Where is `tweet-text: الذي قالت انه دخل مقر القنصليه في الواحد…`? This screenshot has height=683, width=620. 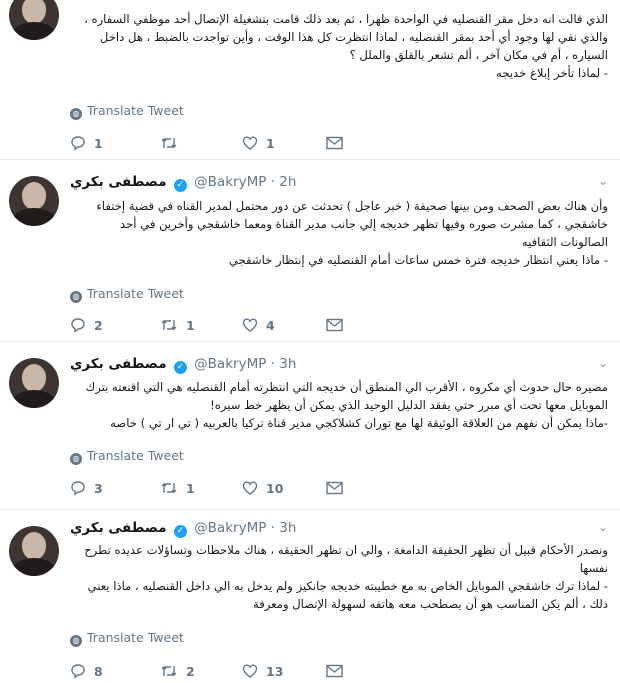
tweet-text: الذي قالت انه دخل مقر القنصليه في الواحد… is located at coordinates (346, 46).